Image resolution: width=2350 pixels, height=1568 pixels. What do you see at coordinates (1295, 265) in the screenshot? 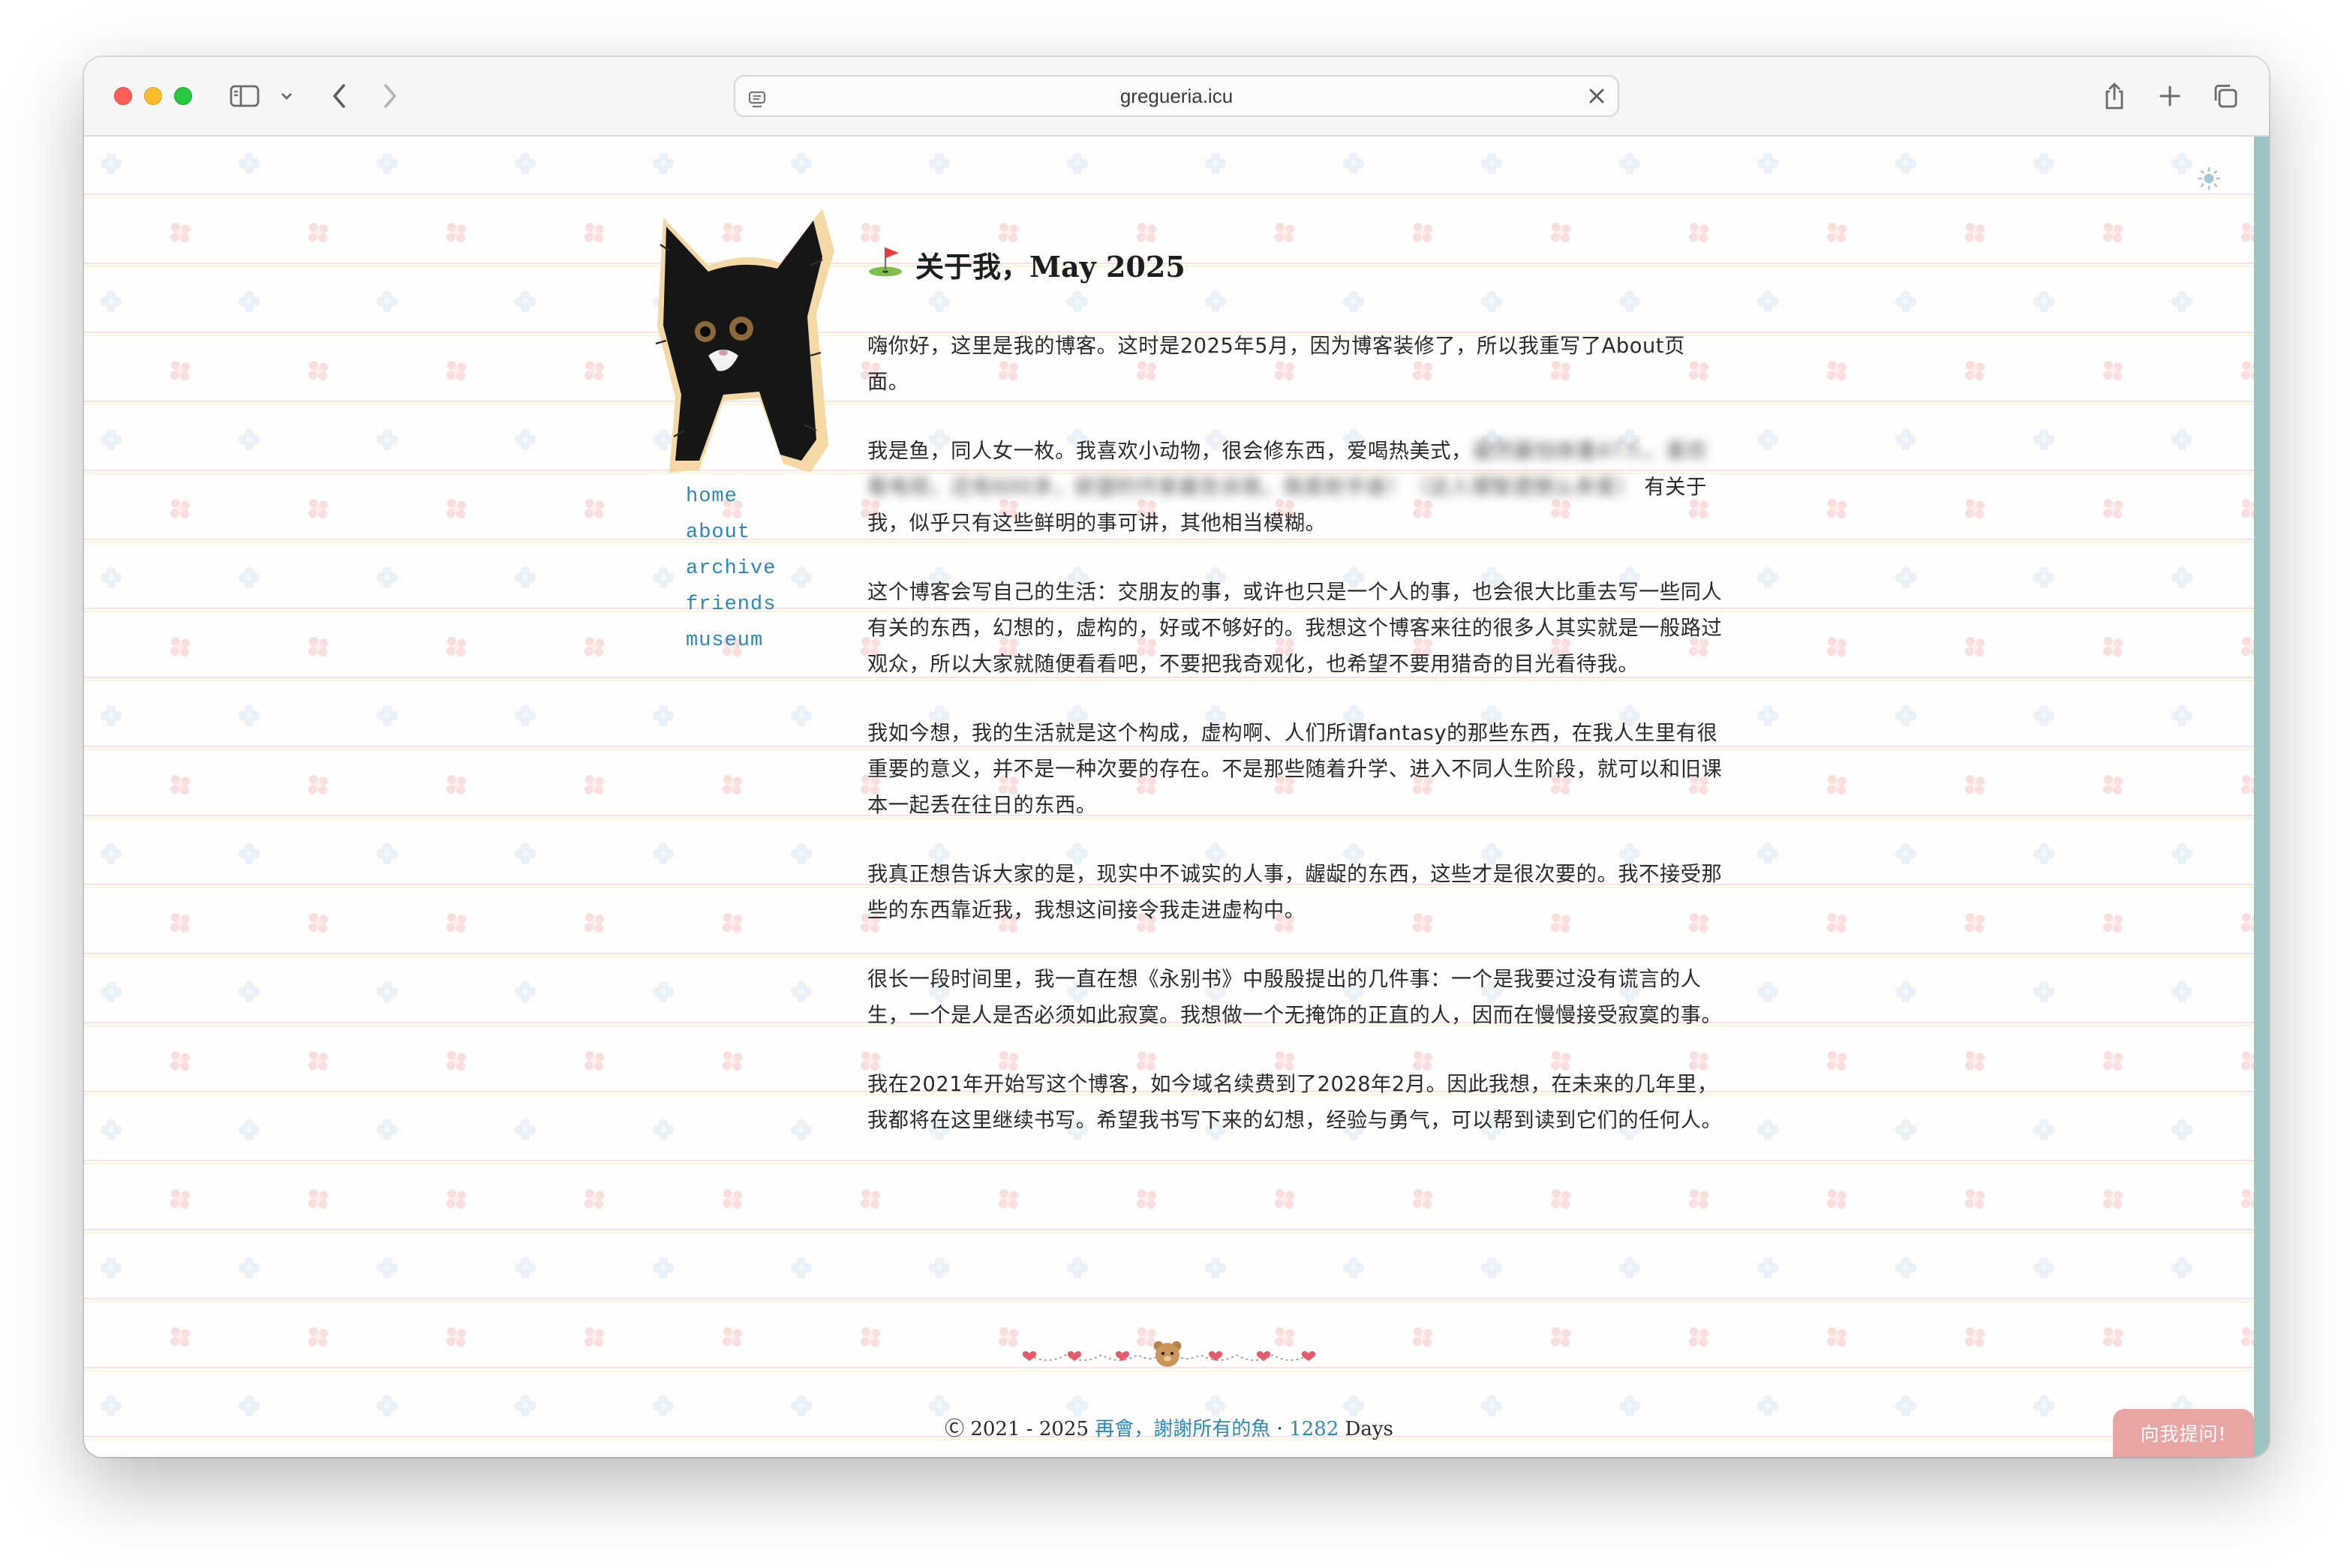
I see `page-title: 关于我，May 2025` at bounding box center [1295, 265].